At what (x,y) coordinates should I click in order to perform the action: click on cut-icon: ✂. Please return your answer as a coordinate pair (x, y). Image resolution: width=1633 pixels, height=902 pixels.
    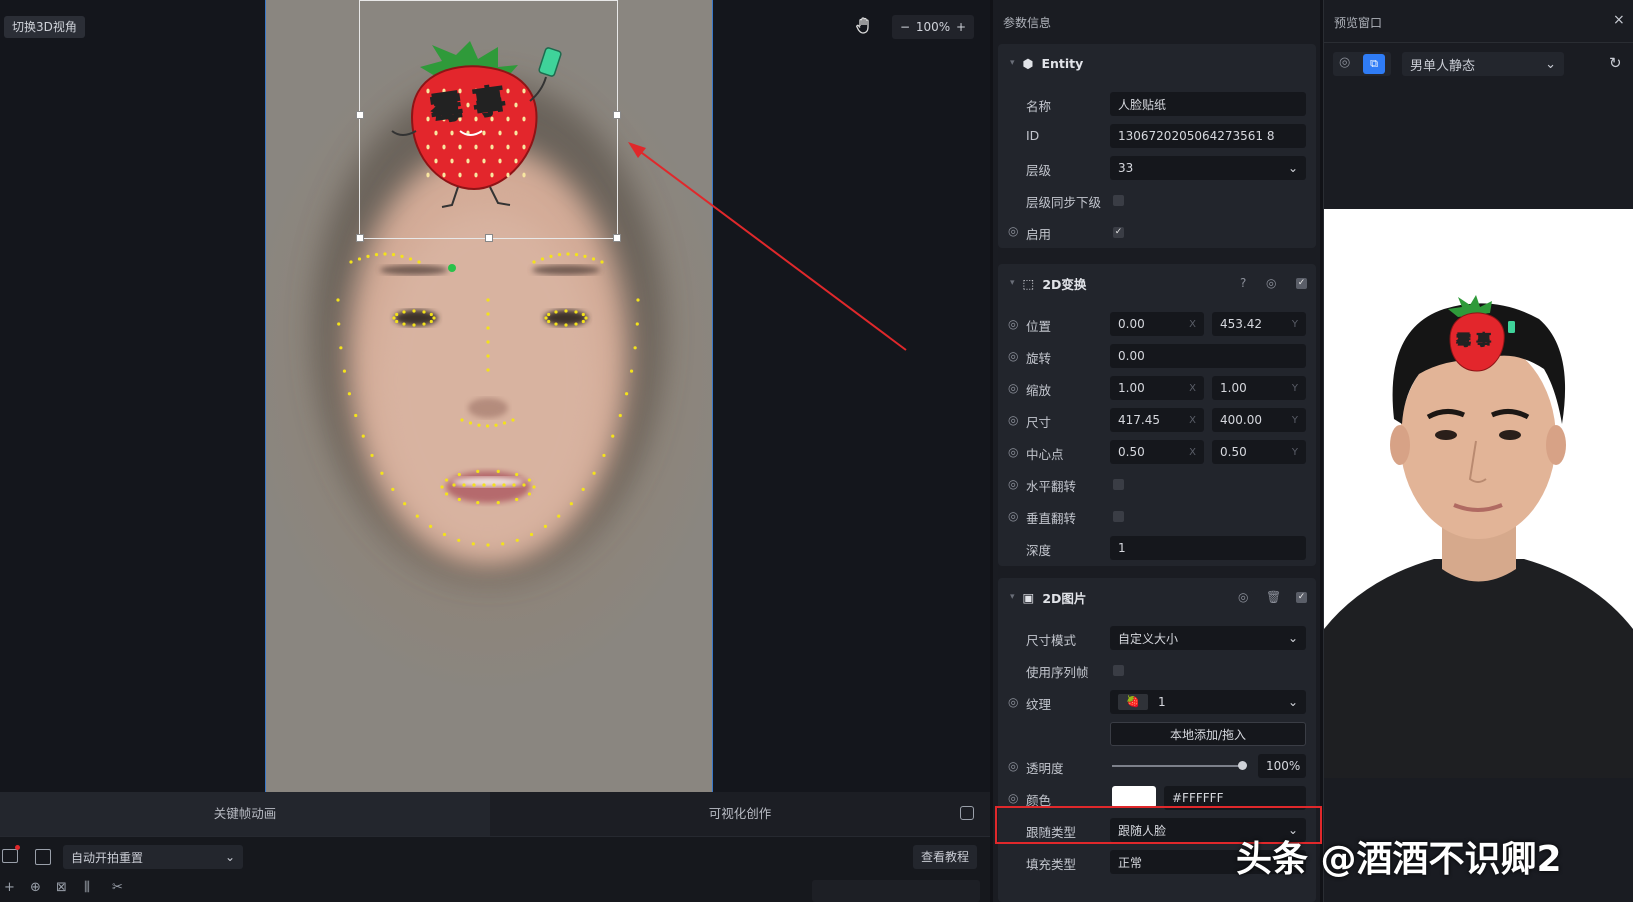
    Looking at the image, I should click on (117, 887).